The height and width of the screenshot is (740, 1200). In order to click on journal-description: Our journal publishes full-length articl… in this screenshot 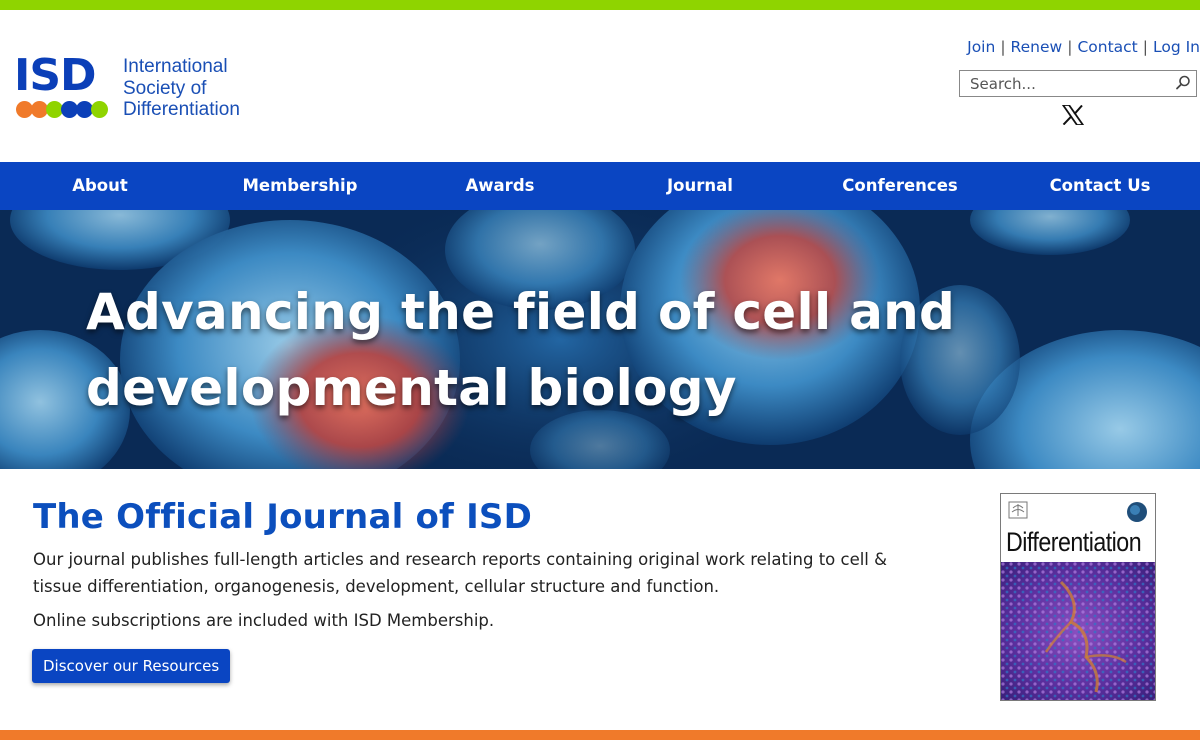, I will do `click(460, 573)`.